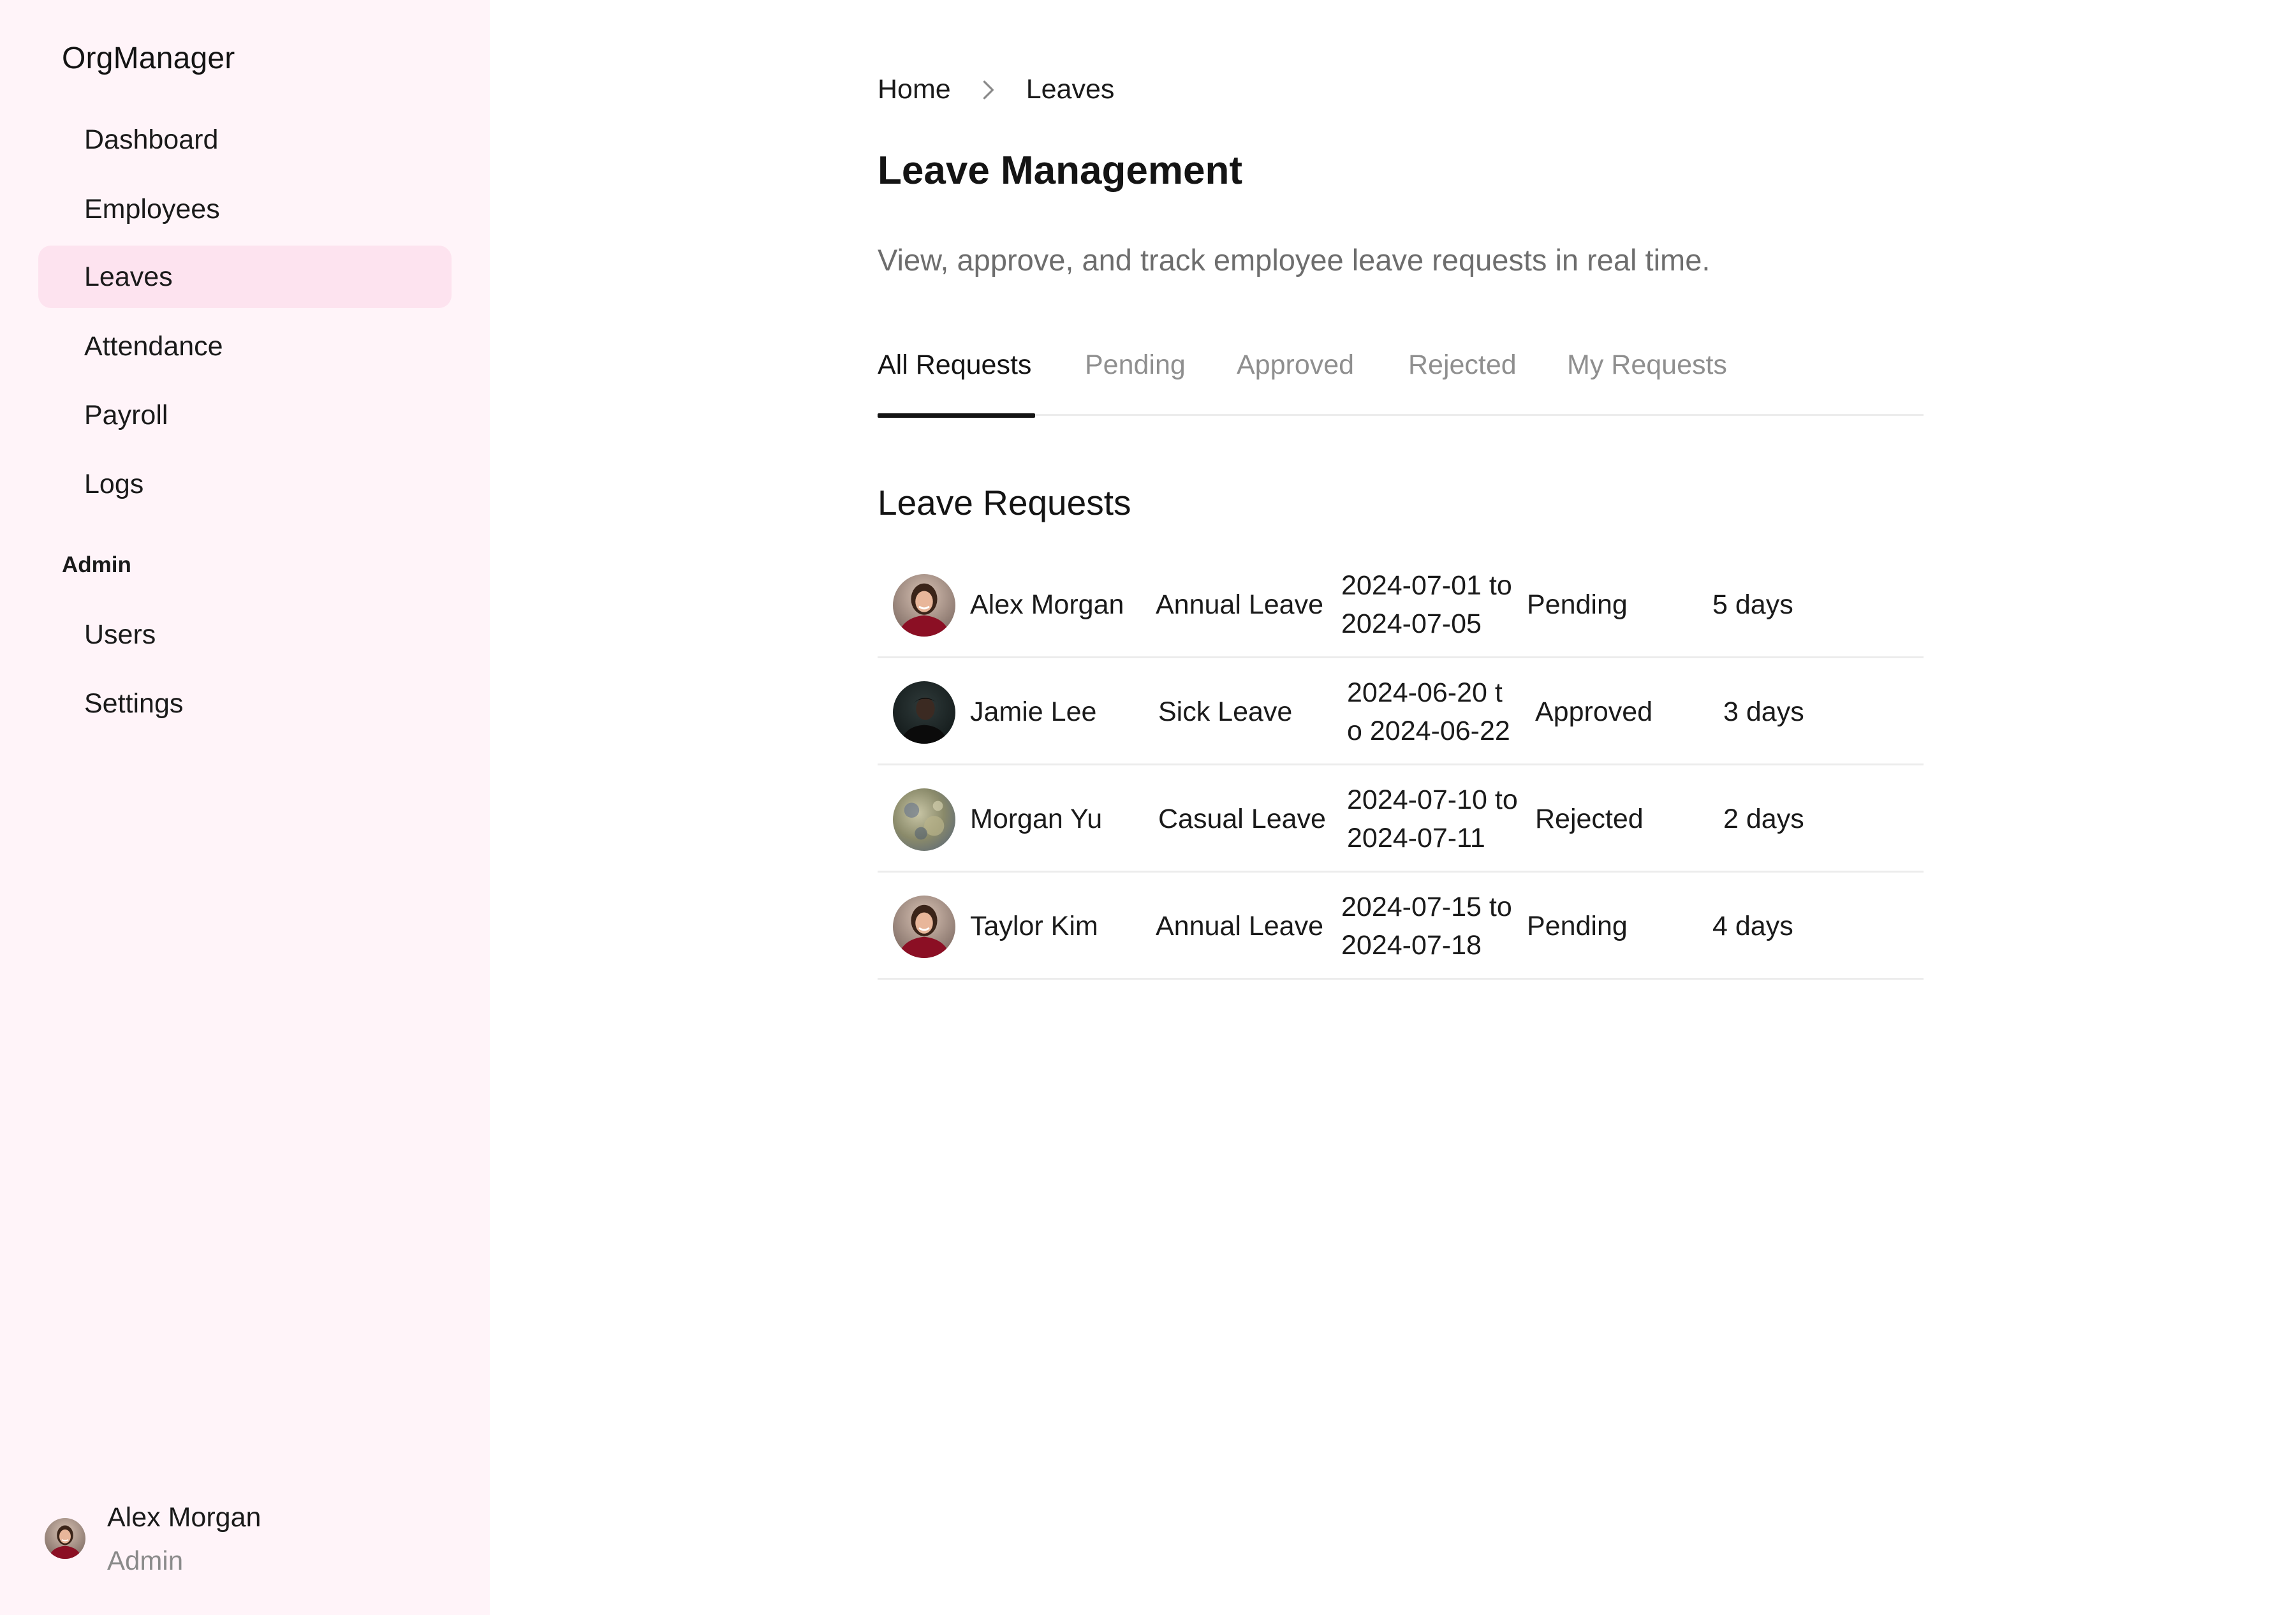 This screenshot has width=2296, height=1615. Describe the element at coordinates (1752, 604) in the screenshot. I see `leave-duration: 5 days` at that location.